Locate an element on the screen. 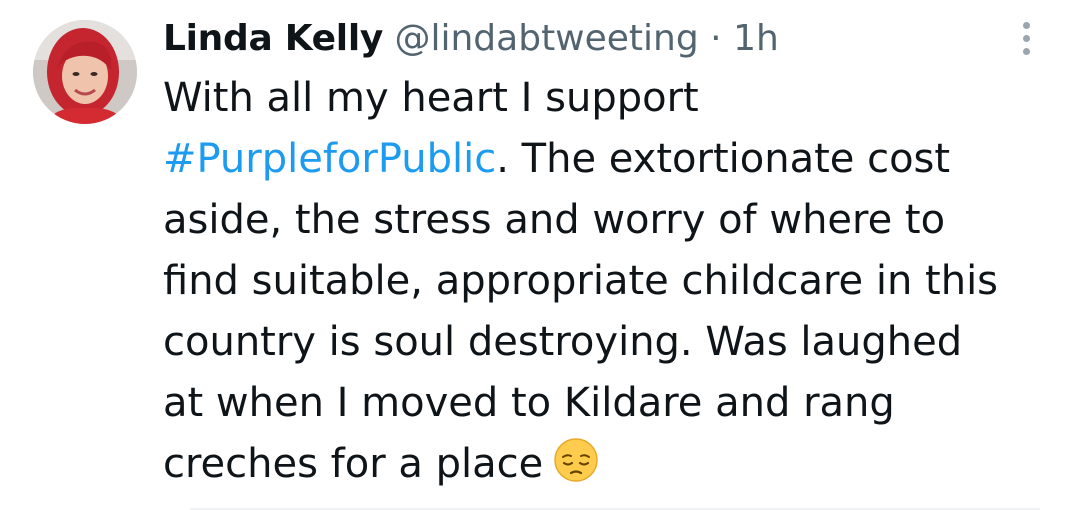 Image resolution: width=1080 pixels, height=510 pixels. hashtag-link: #PurpleforPublic is located at coordinates (329, 159).